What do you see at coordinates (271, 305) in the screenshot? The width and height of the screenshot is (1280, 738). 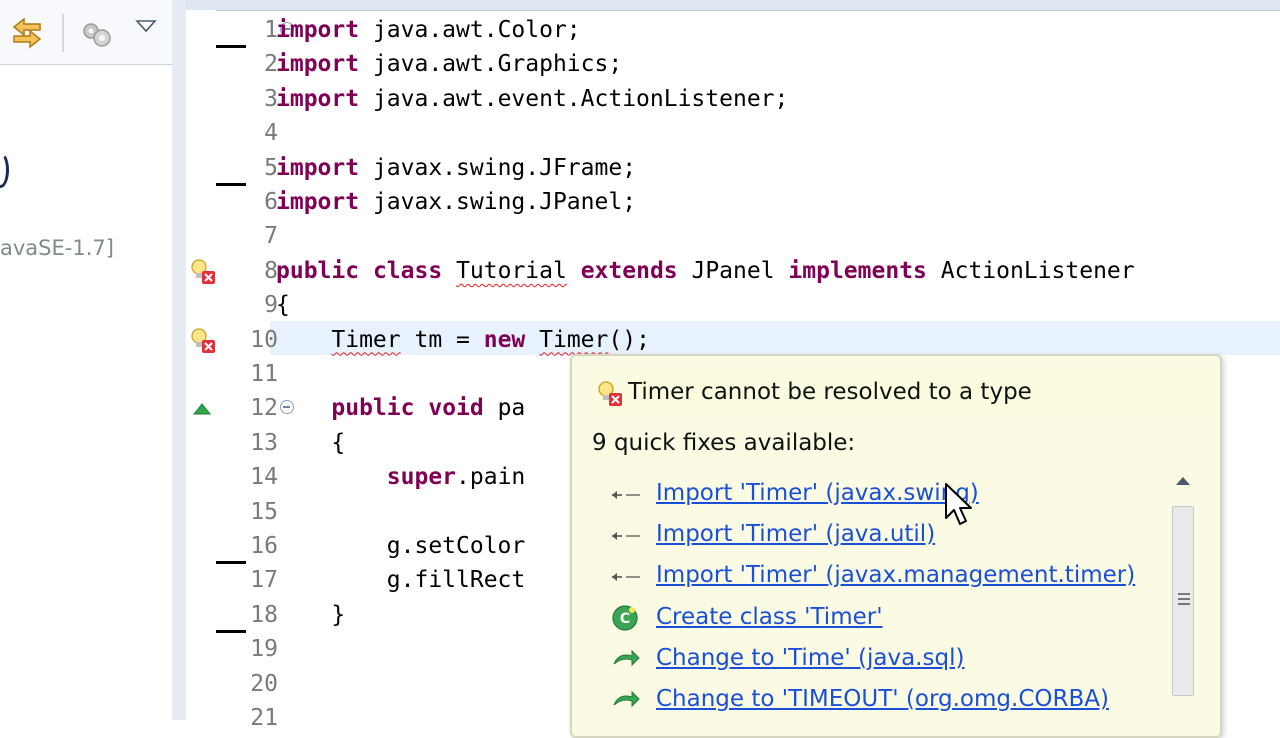 I see `line-number: 9` at bounding box center [271, 305].